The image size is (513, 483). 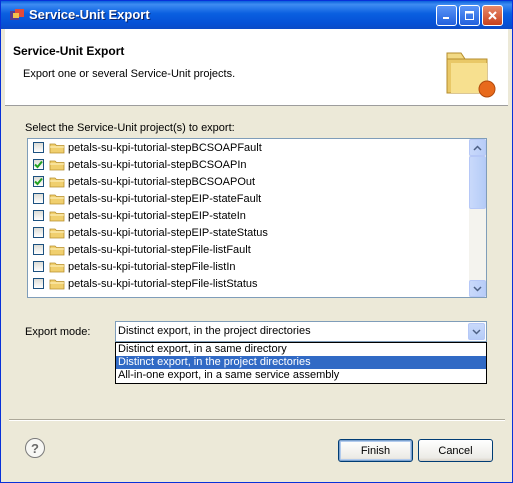 I want to click on close-button, so click(x=492, y=15).